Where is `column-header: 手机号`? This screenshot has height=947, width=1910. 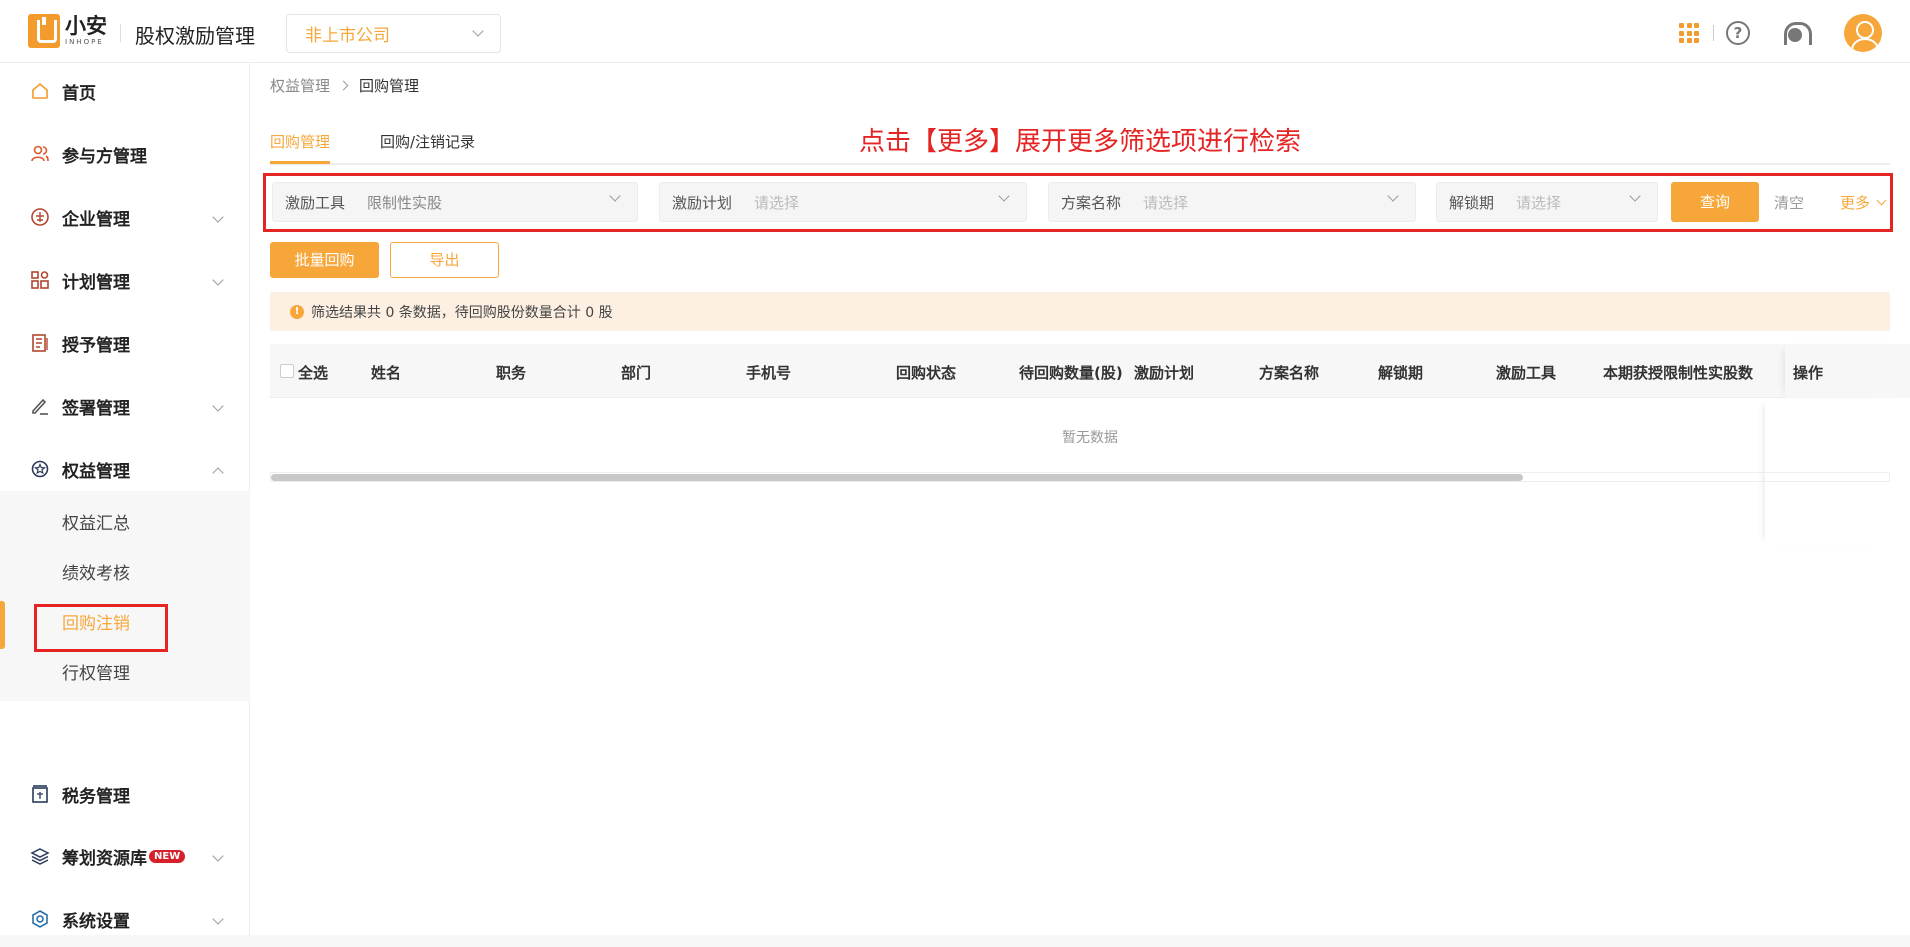
column-header: 手机号 is located at coordinates (769, 373).